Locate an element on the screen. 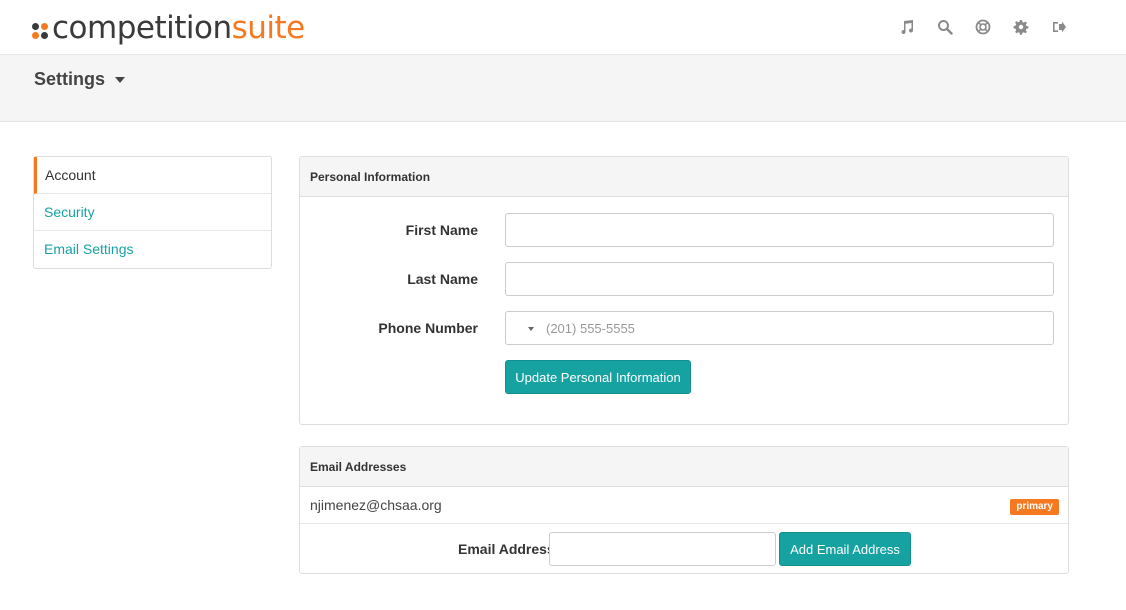 Image resolution: width=1126 pixels, height=610 pixels. settings-sidebar: Account Security Email Settings is located at coordinates (152, 212).